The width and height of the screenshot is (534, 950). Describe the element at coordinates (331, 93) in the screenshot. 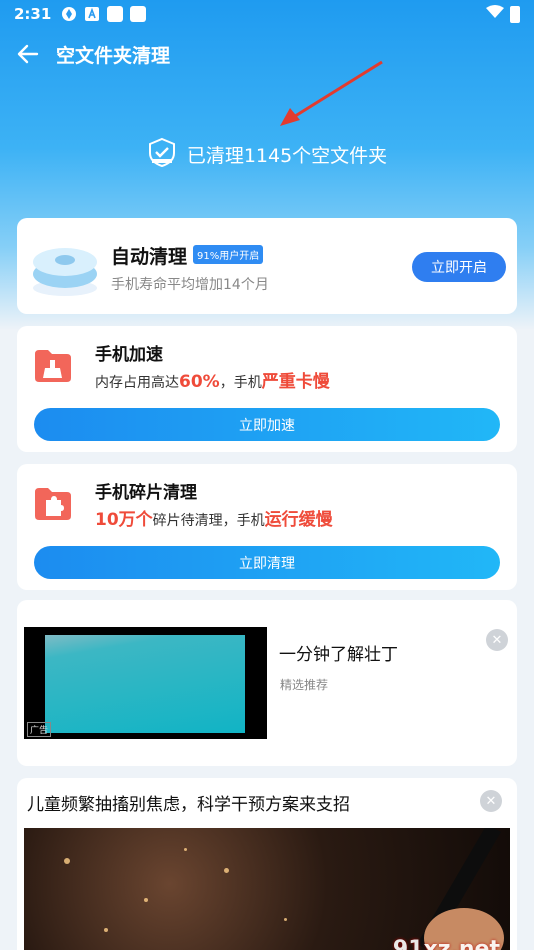

I see `annotation-arrow-icon` at that location.